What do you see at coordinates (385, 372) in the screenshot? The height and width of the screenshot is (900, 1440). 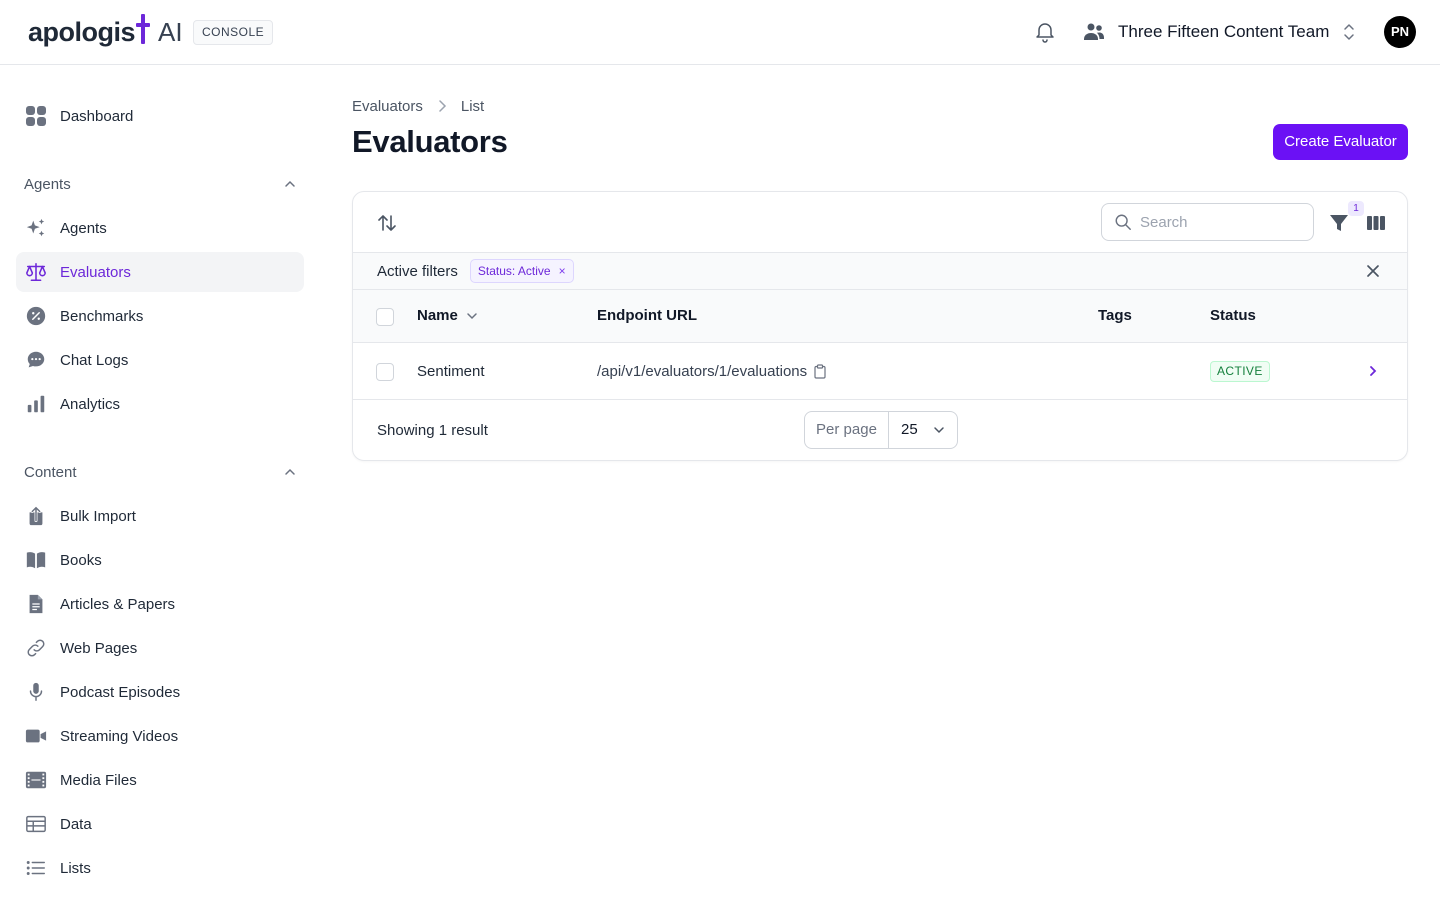 I see `row-checkbox` at bounding box center [385, 372].